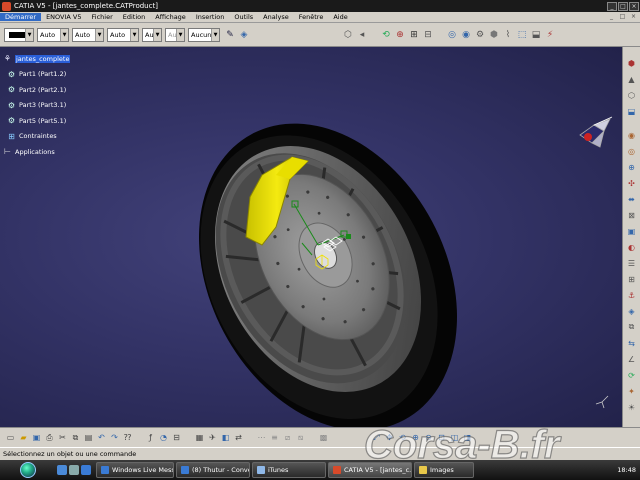 The width and height of the screenshot is (640, 480). Describe the element at coordinates (632, 343) in the screenshot. I see `offset-icon: ⇆` at that location.